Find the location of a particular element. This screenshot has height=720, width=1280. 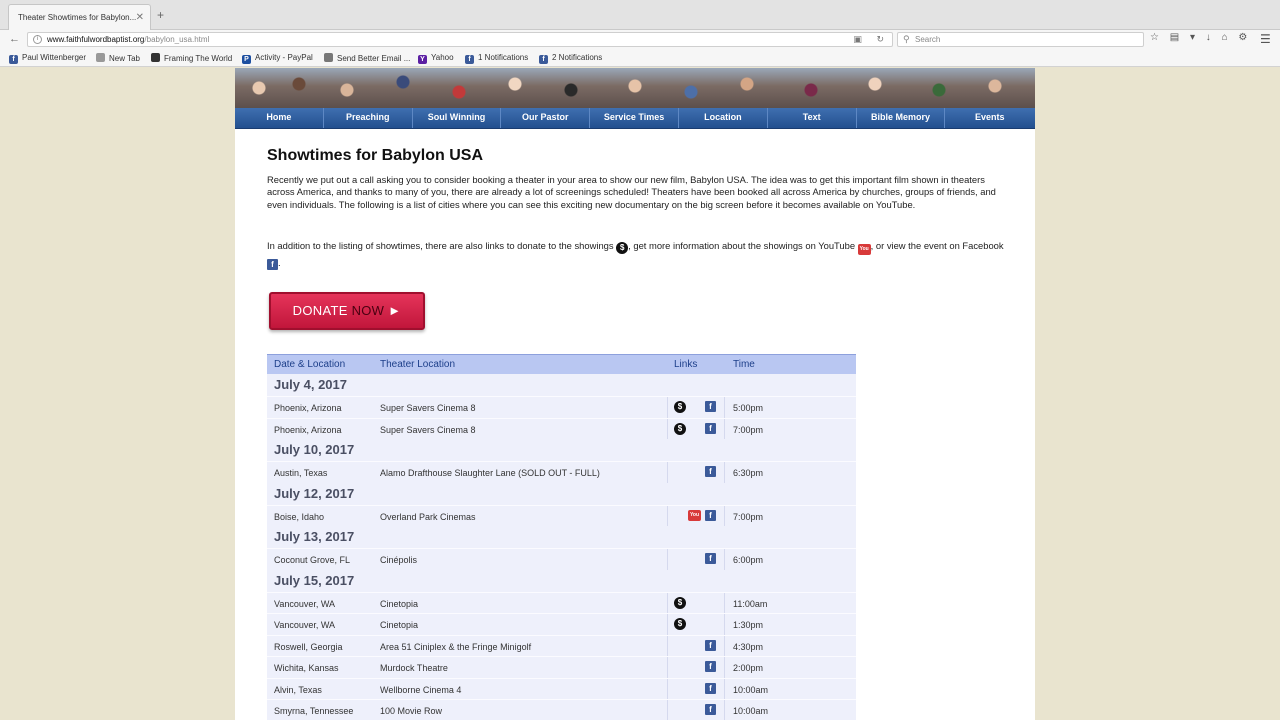

links-cell: $ f is located at coordinates (696, 428).